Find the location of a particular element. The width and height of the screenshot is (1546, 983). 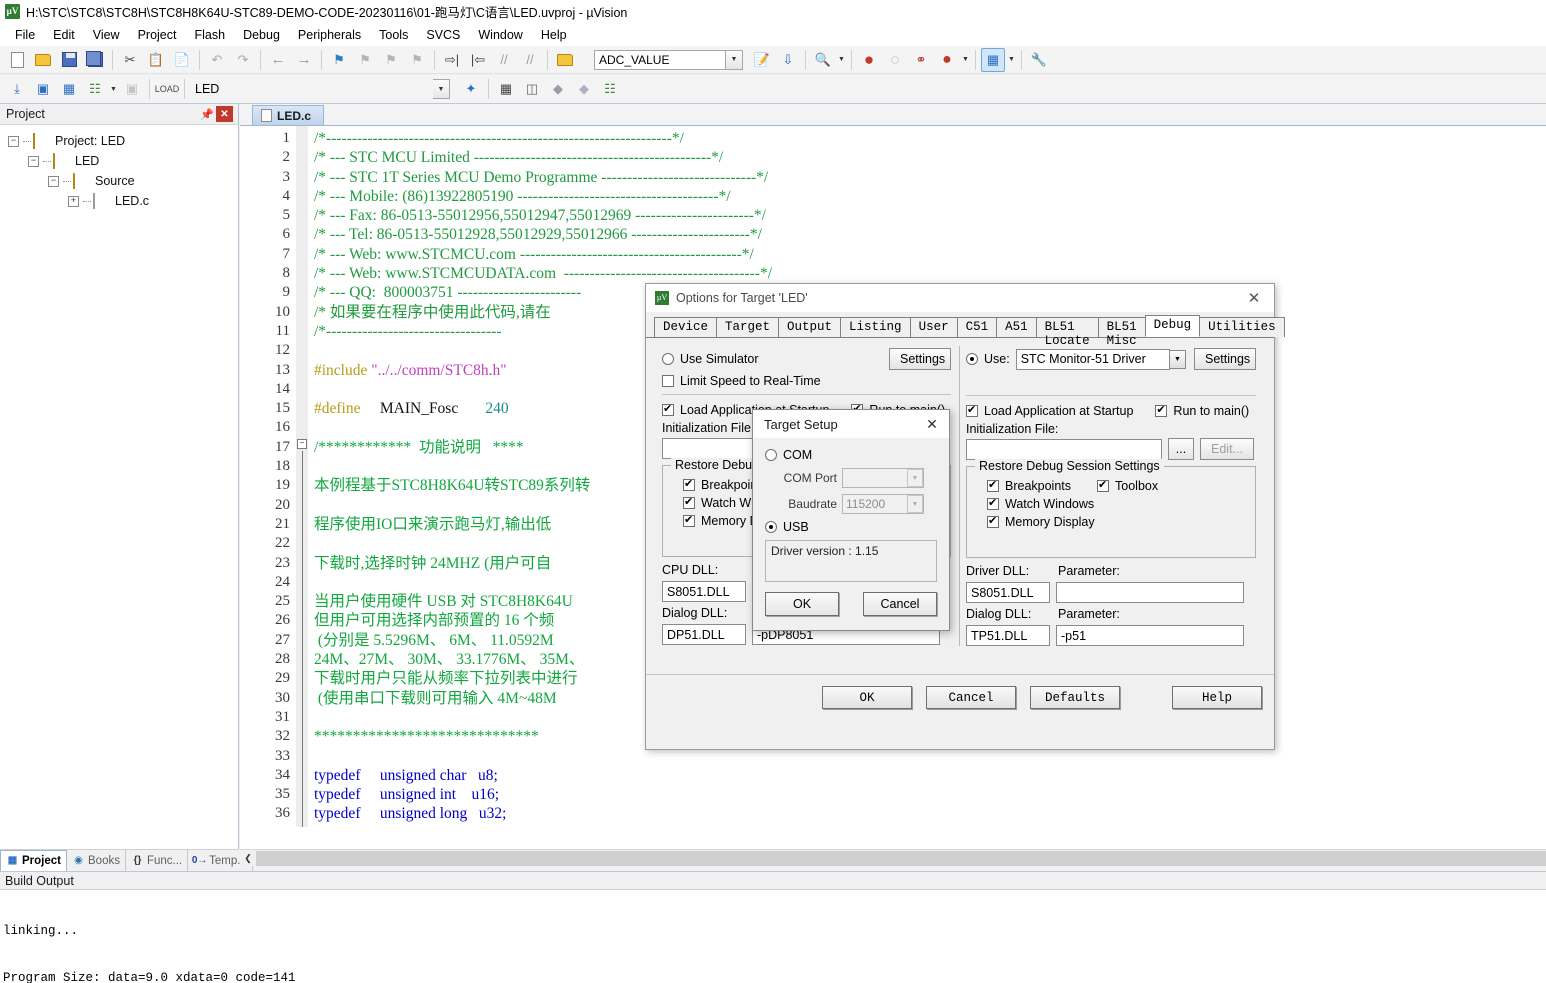

manage-project-items-icon: ✦ is located at coordinates (471, 89).